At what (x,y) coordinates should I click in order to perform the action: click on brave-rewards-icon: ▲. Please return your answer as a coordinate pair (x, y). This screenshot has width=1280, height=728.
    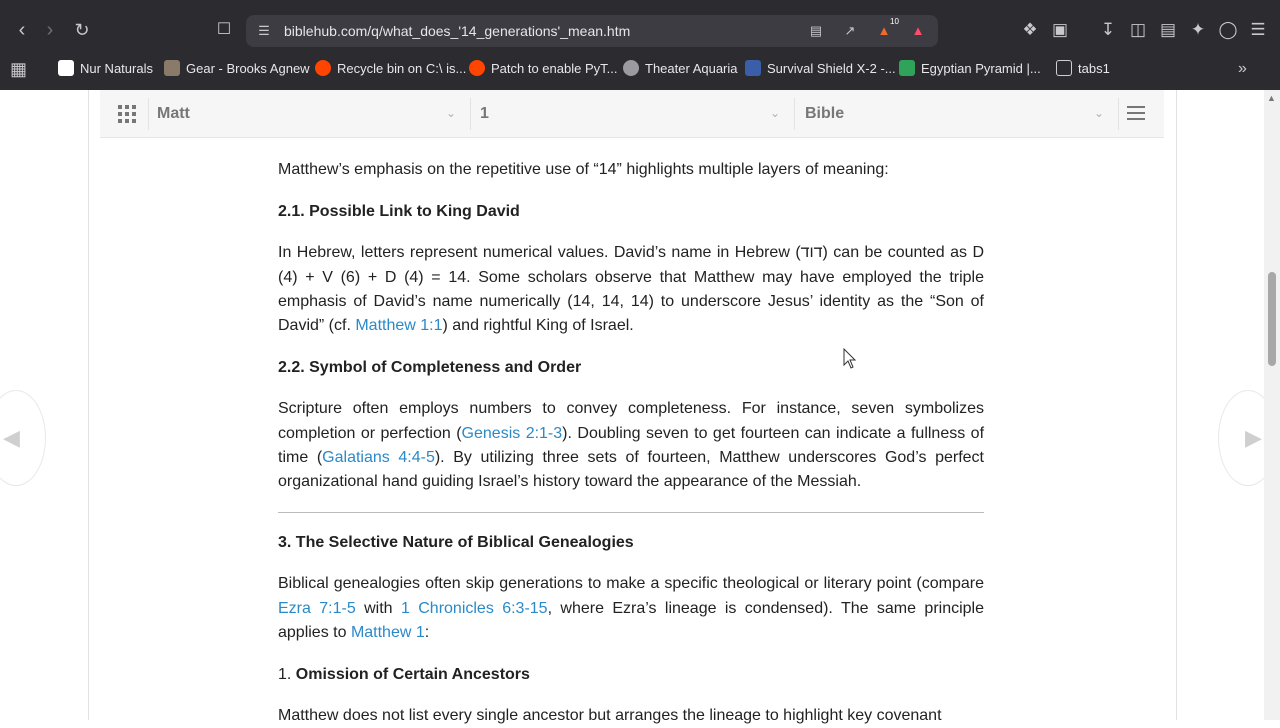
    Looking at the image, I should click on (918, 31).